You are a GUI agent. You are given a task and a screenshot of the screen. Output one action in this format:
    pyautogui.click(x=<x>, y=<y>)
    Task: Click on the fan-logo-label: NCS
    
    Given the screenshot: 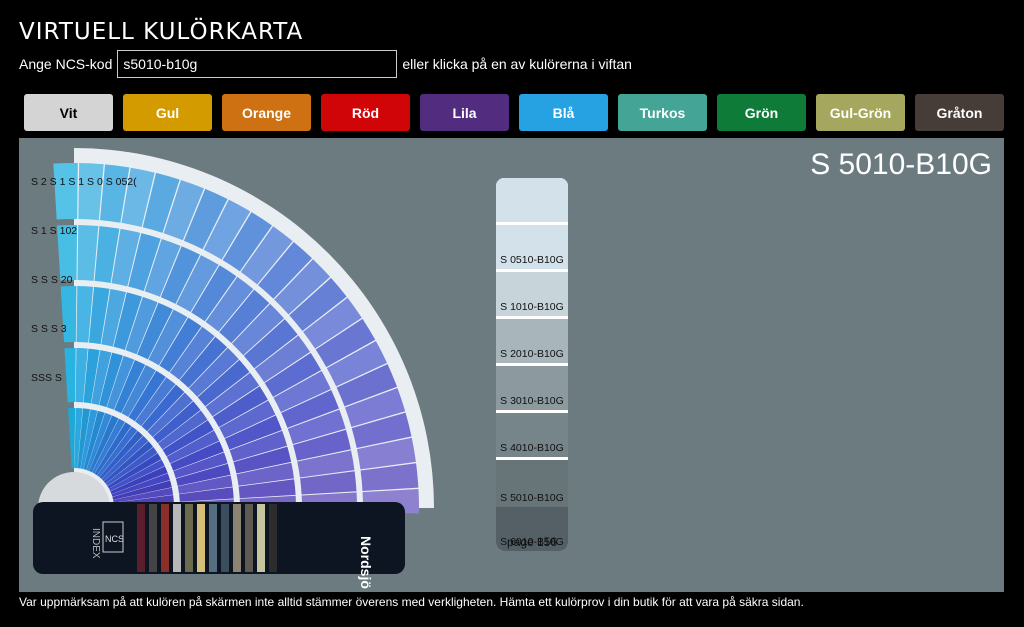 What is the action you would take?
    pyautogui.click(x=114, y=539)
    